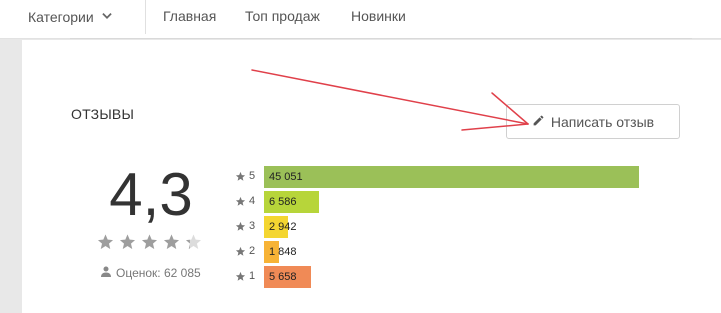 The width and height of the screenshot is (721, 313). What do you see at coordinates (145, 17) in the screenshot?
I see `nav-divider` at bounding box center [145, 17].